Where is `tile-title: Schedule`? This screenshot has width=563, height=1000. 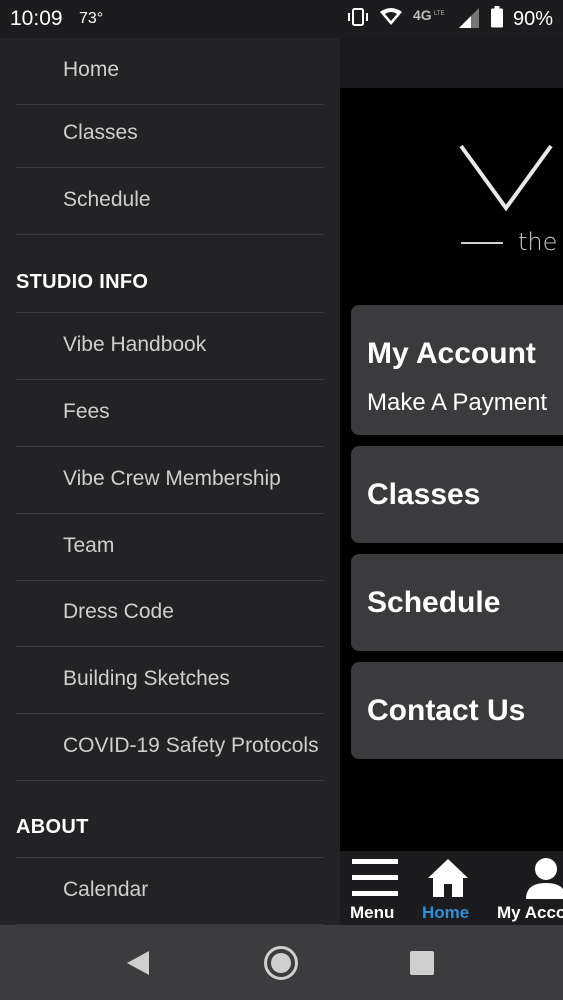 tile-title: Schedule is located at coordinates (434, 602).